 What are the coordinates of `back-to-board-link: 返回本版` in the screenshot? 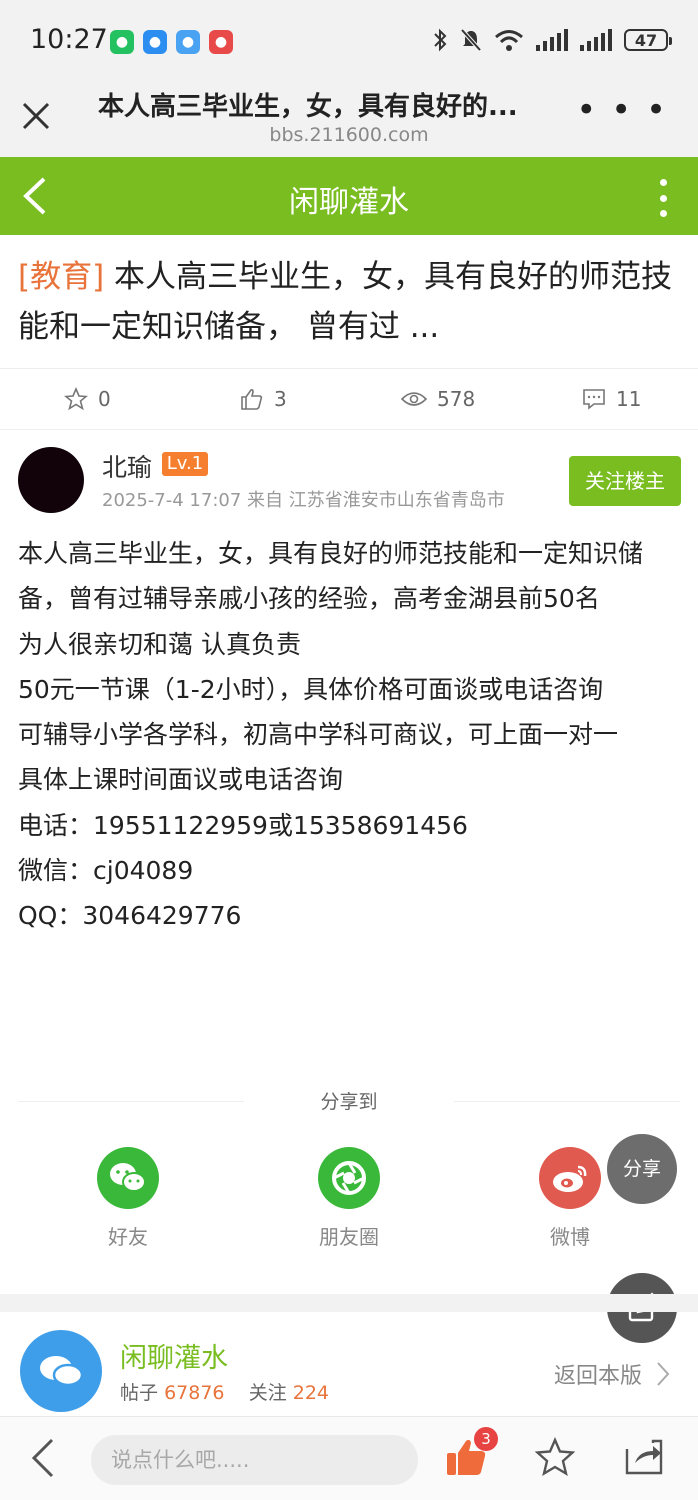 It's located at (612, 1374).